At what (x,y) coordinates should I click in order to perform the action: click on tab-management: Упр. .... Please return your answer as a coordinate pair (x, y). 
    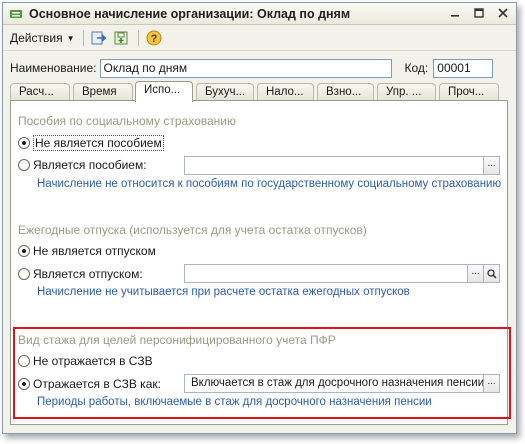
    Looking at the image, I should click on (406, 92).